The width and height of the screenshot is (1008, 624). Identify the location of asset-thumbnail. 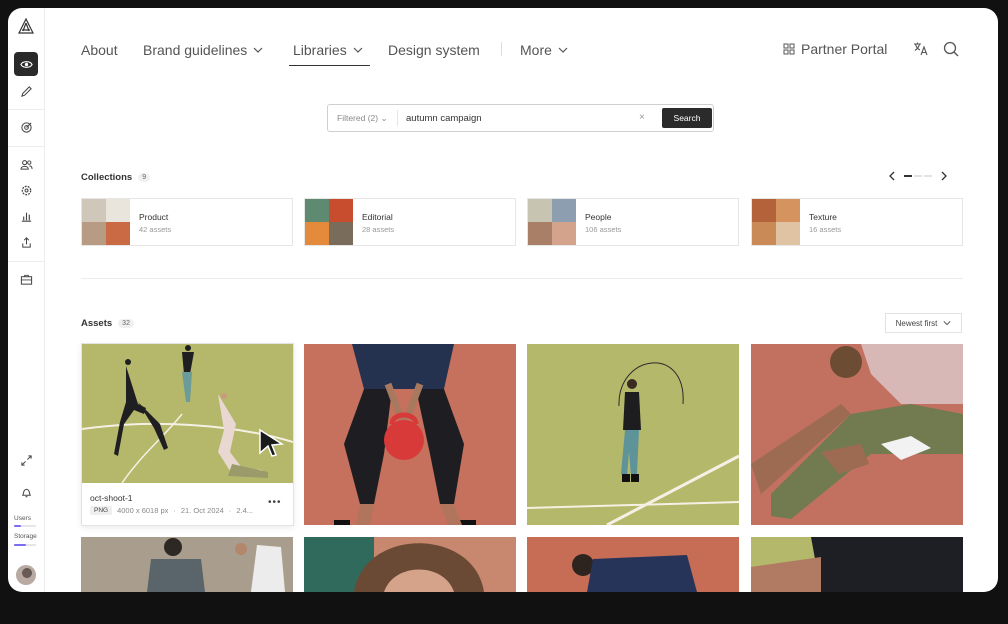
(187, 413).